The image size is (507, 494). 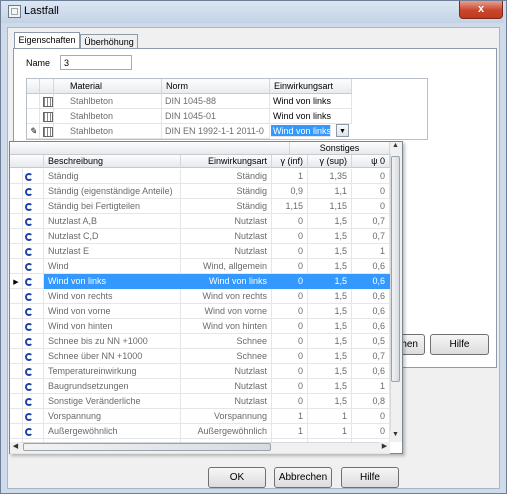 I want to click on list-item: Sonstige Veränderliche Nutzlast 0 1,5 0,8, so click(x=200, y=401).